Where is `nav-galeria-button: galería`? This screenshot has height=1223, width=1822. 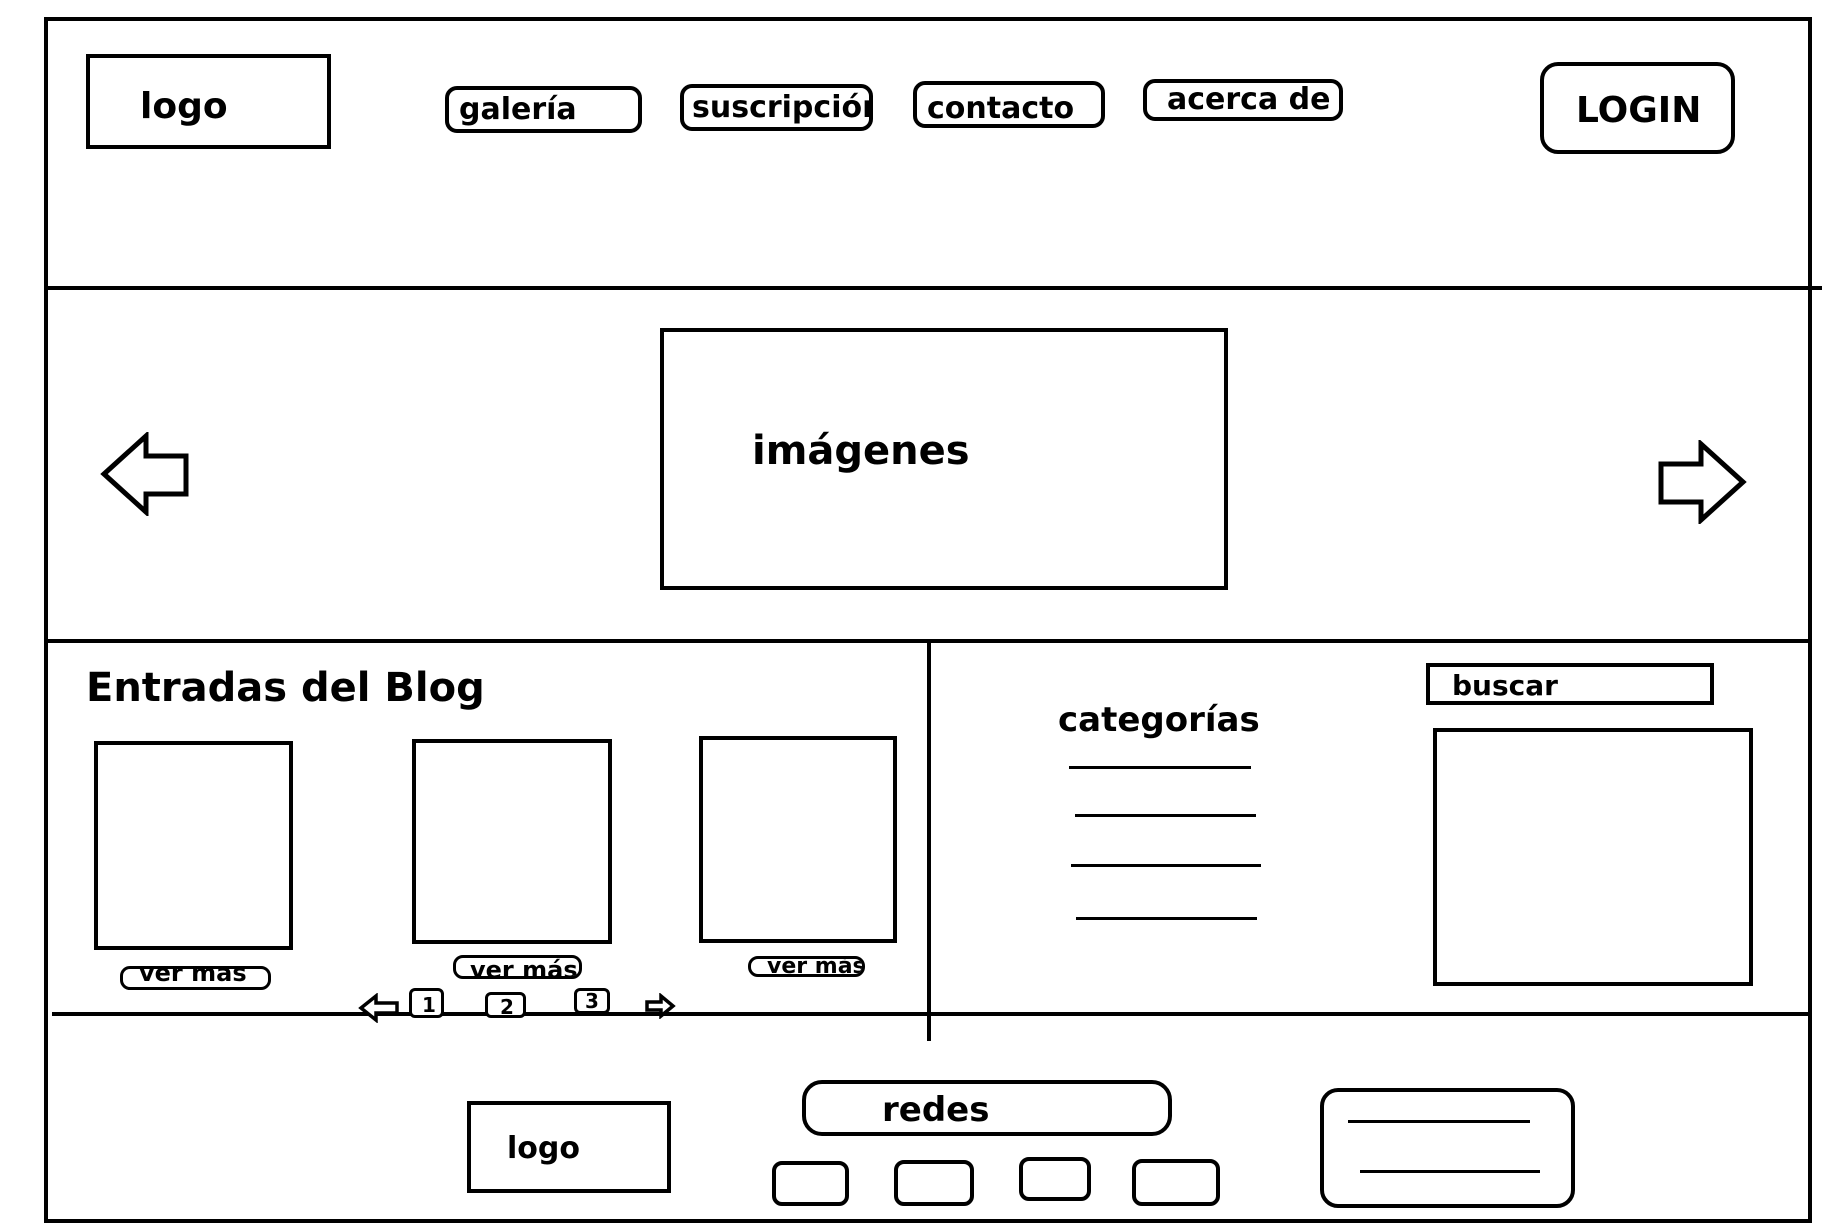
nav-galeria-button: galería is located at coordinates (543, 109).